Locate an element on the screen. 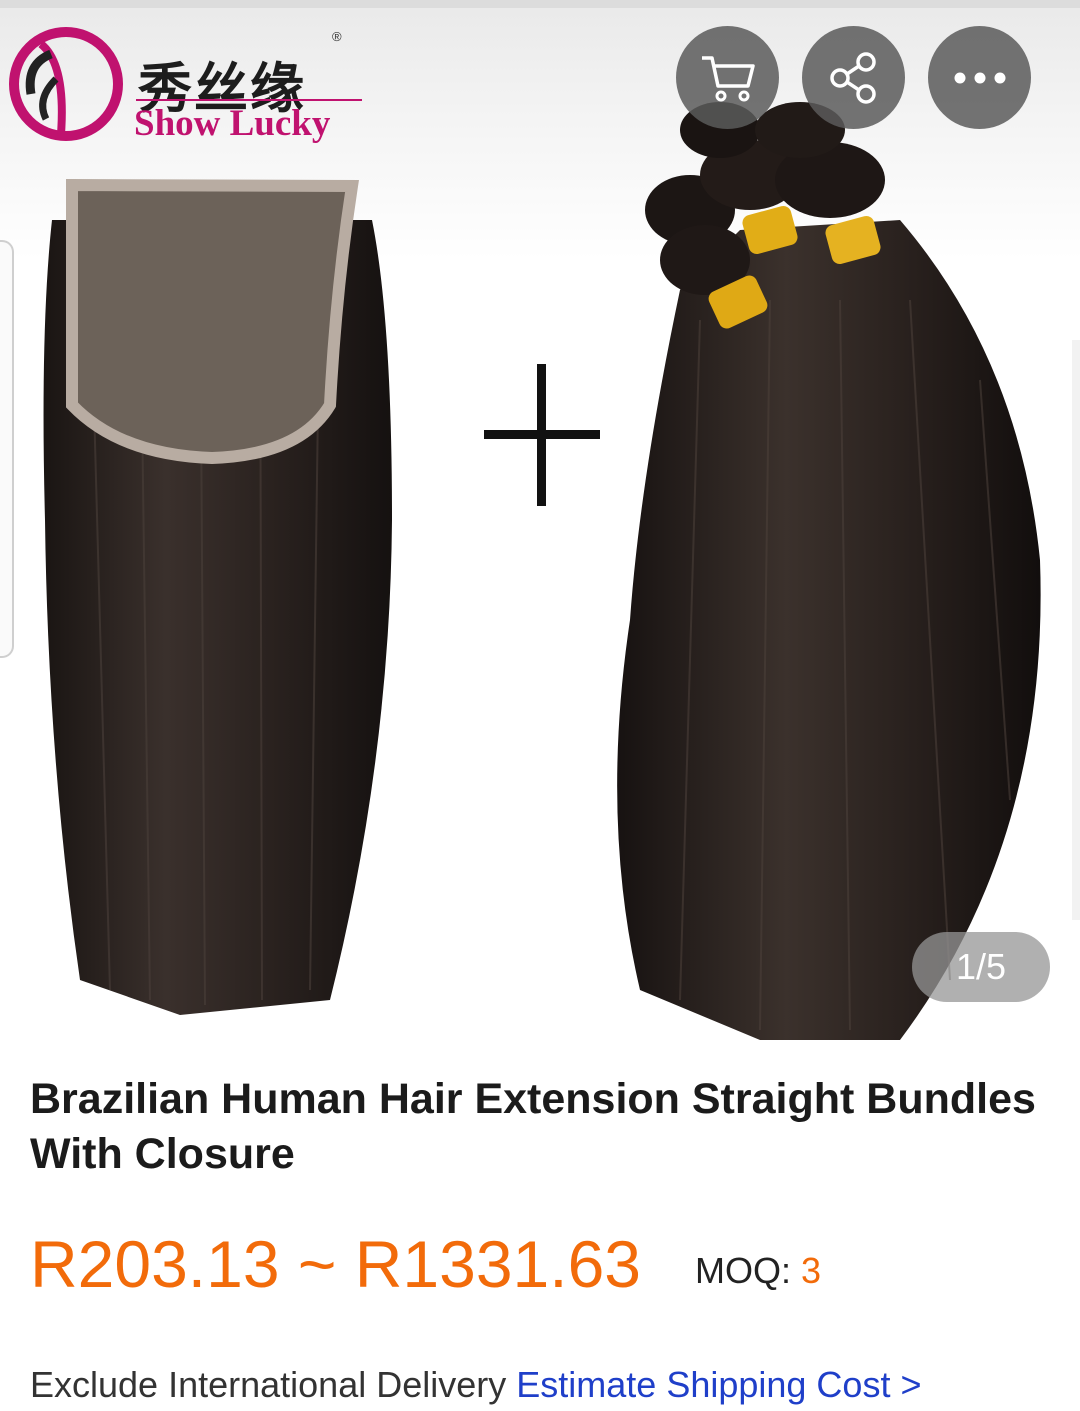 This screenshot has height=1411, width=1080. more-button is located at coordinates (979, 77).